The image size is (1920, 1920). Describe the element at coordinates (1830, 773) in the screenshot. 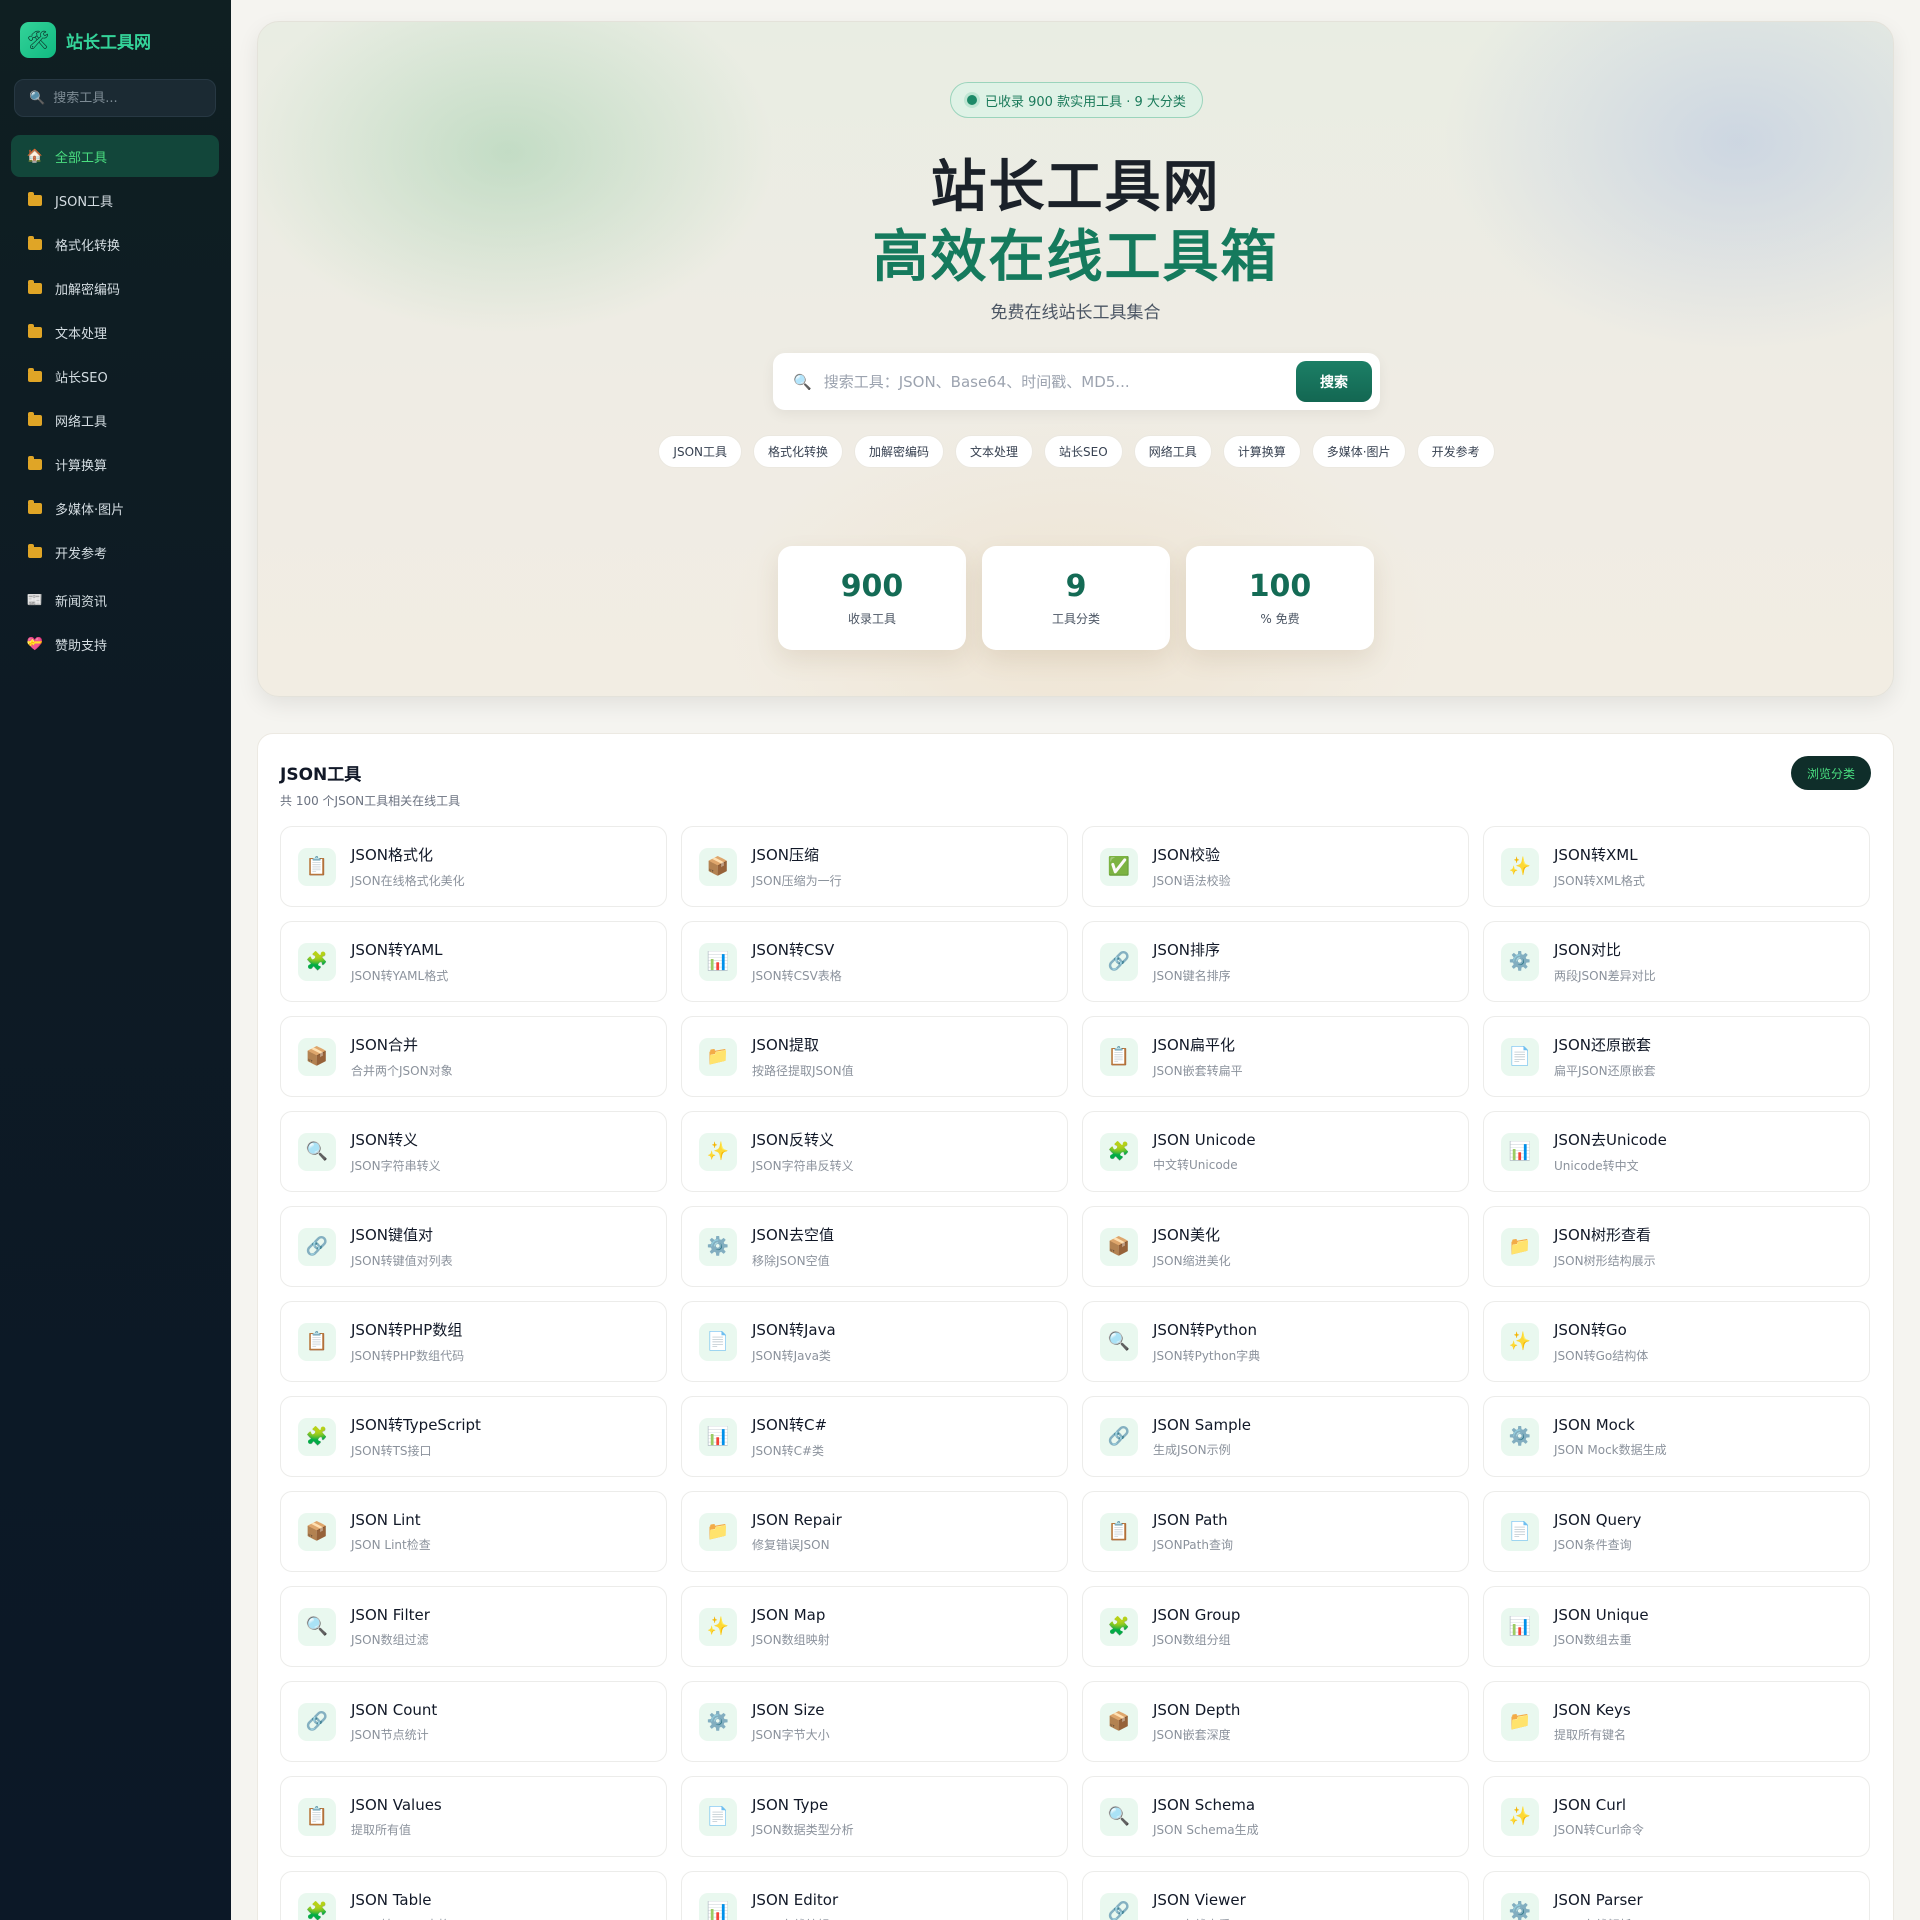

I see `browse-category-button: 浏览分类` at that location.